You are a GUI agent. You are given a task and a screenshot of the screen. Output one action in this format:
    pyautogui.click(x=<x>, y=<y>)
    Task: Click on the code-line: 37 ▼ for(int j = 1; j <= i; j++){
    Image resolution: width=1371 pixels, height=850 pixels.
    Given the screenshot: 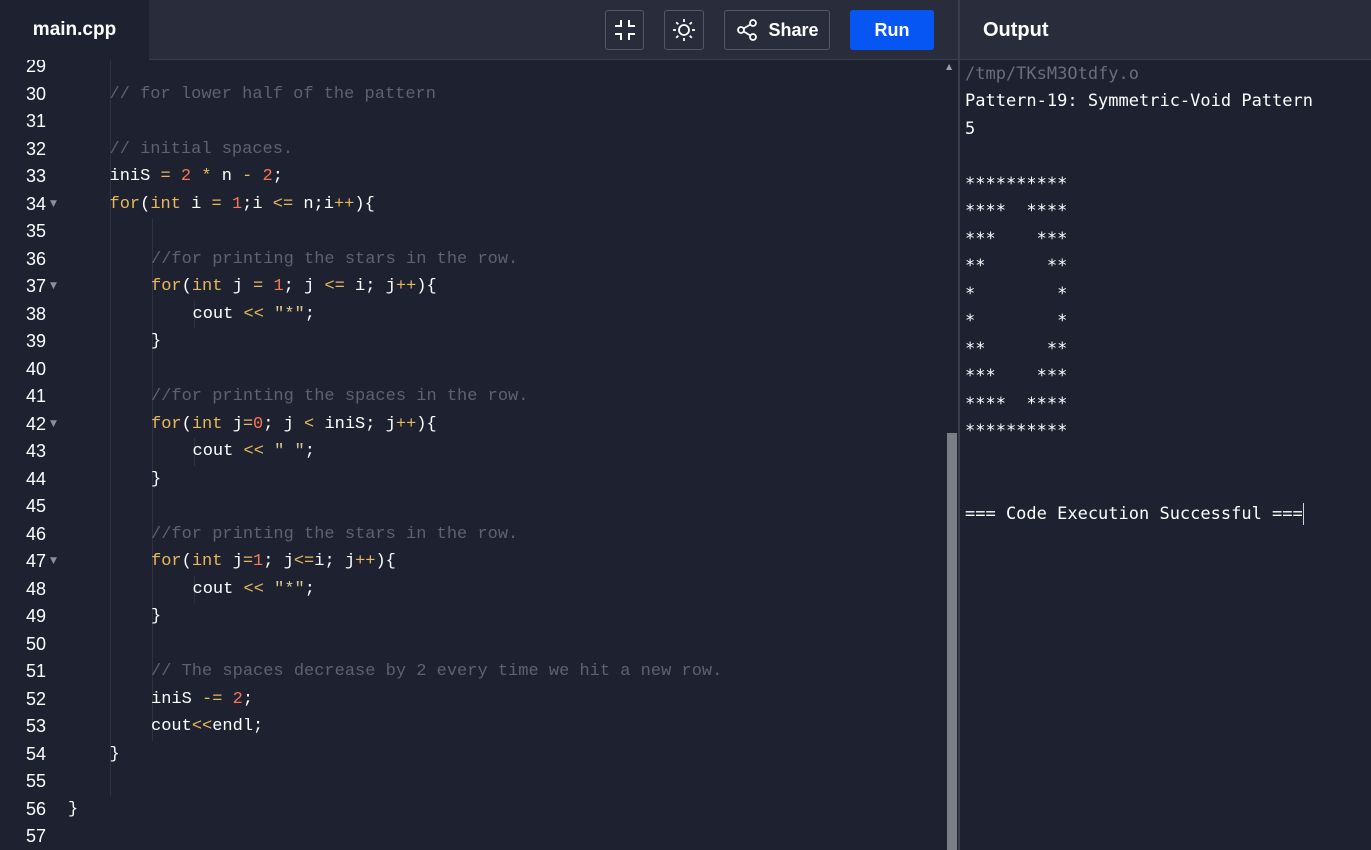 What is the action you would take?
    pyautogui.click(x=472, y=287)
    